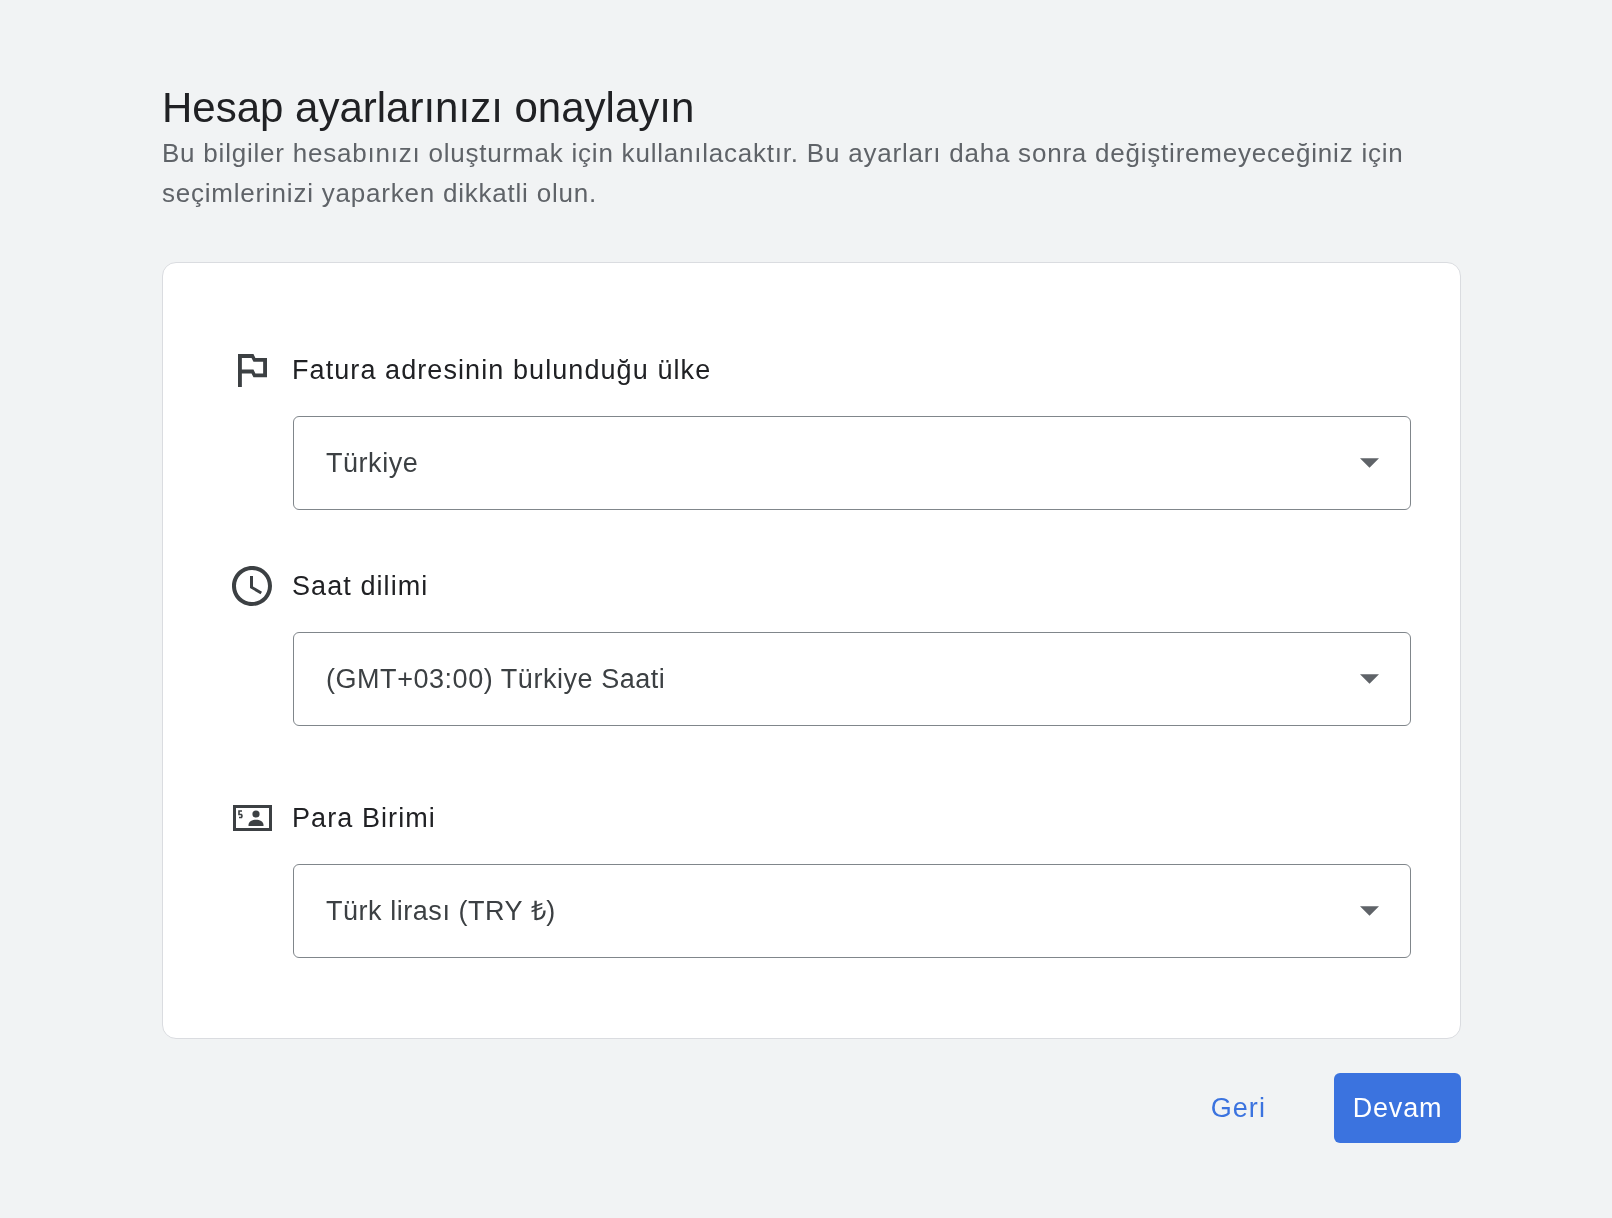 This screenshot has height=1218, width=1612. Describe the element at coordinates (852, 463) in the screenshot. I see `select-dropdown: Türkiye` at that location.